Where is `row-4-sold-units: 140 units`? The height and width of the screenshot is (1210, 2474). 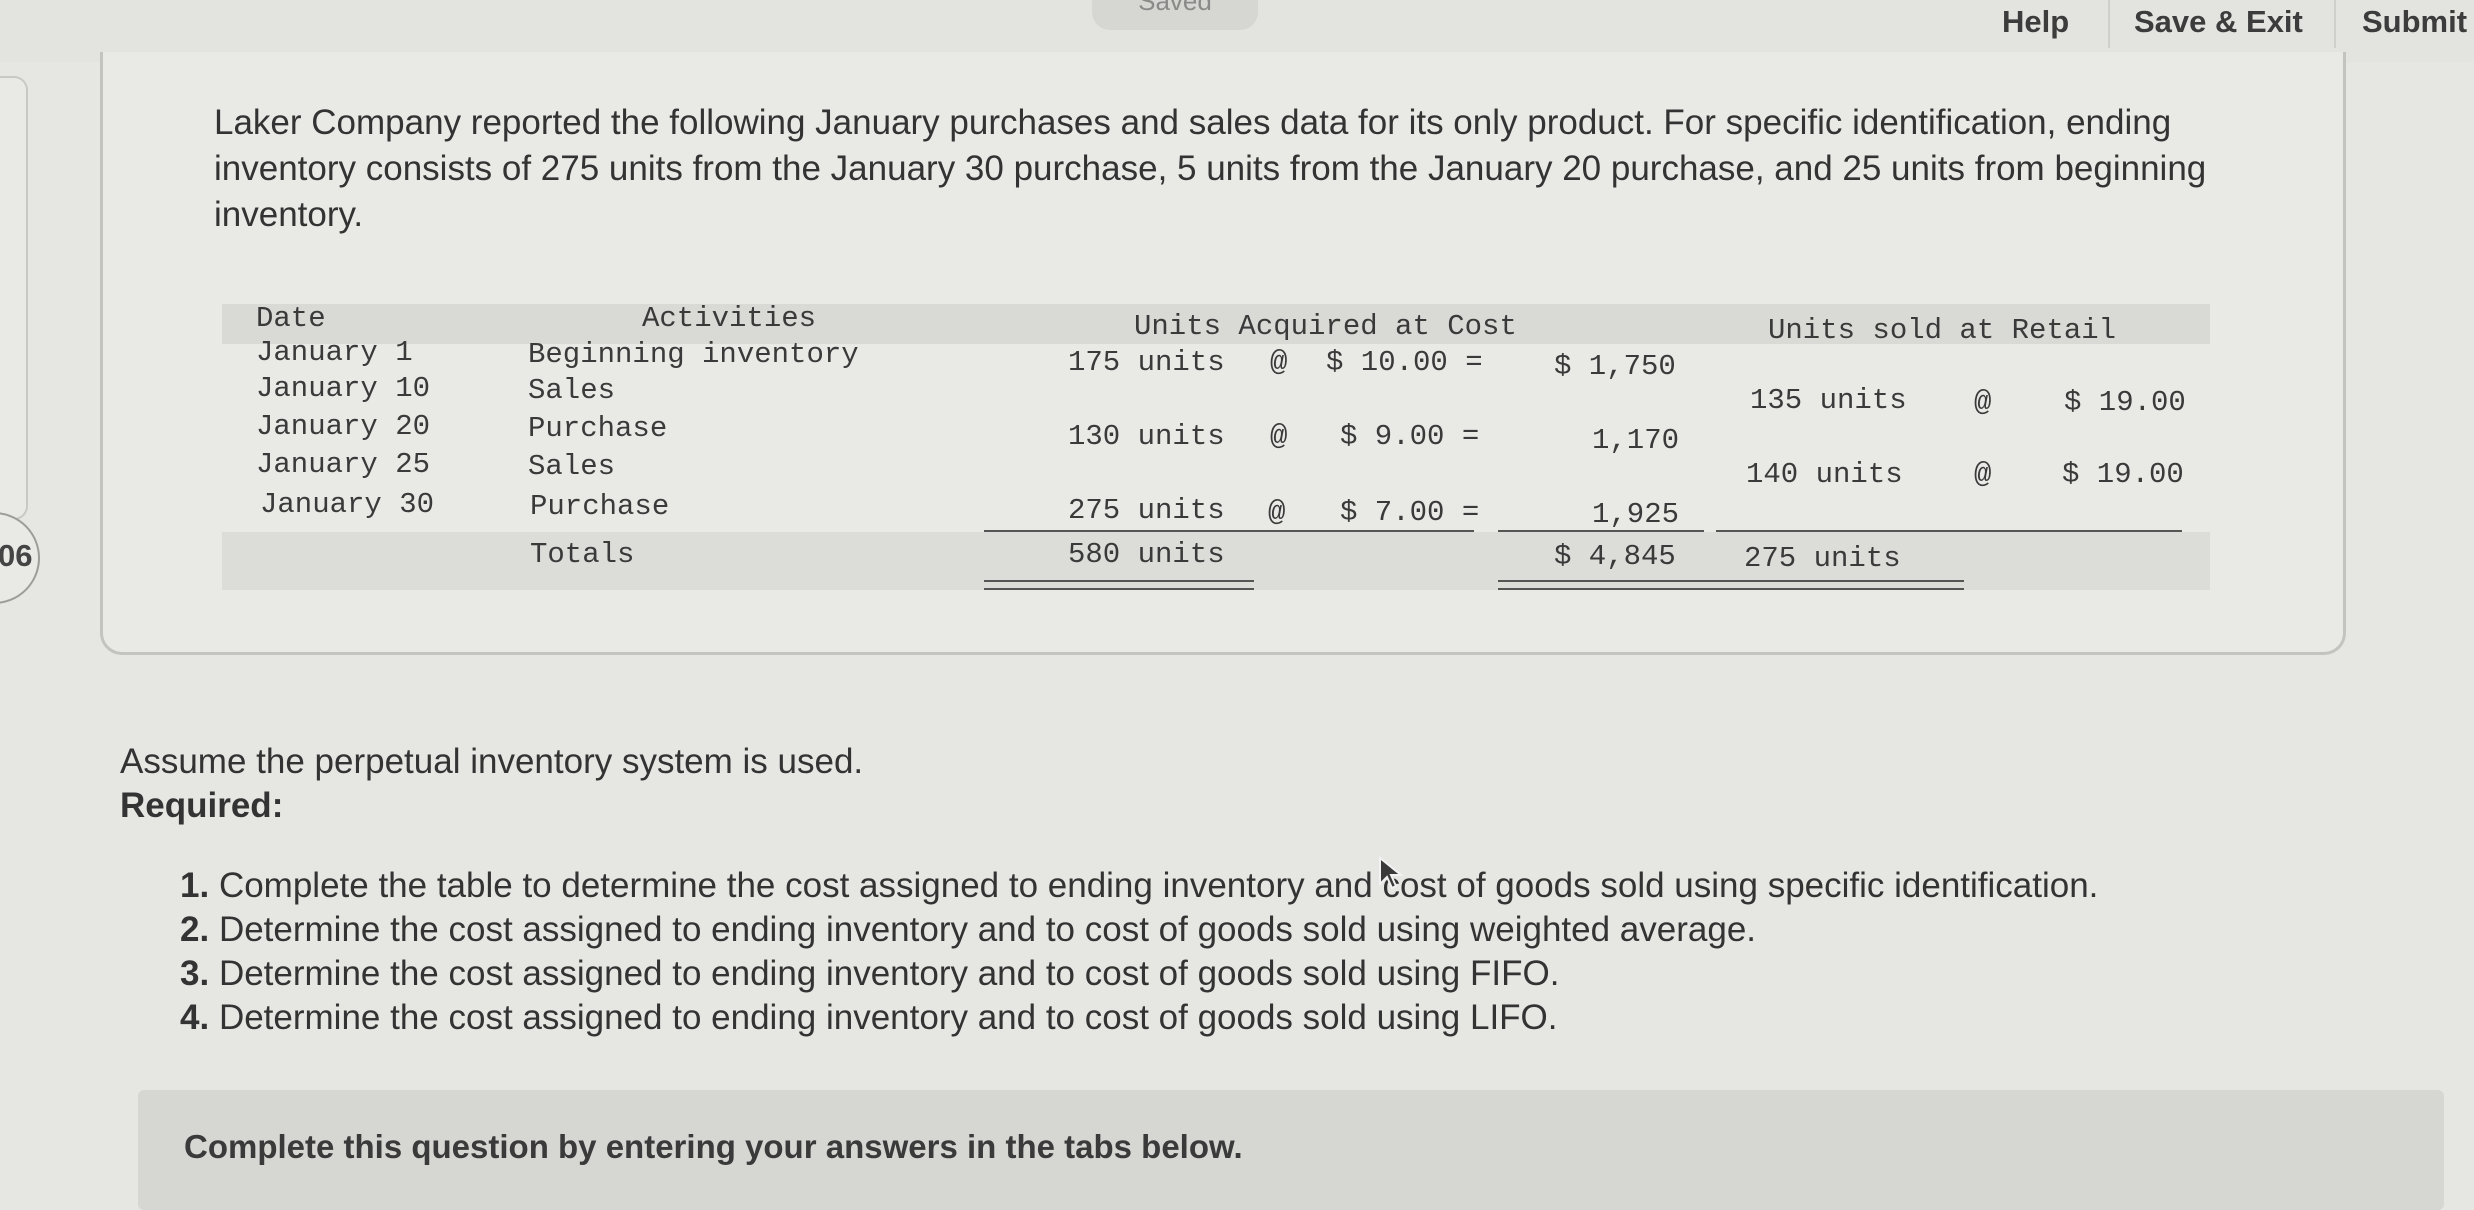 row-4-sold-units: 140 units is located at coordinates (1824, 474).